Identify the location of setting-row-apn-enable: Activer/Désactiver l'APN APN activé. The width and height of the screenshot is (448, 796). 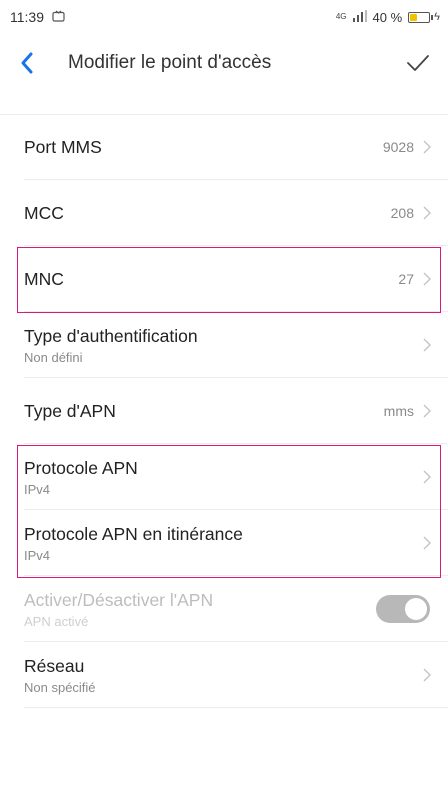
(224, 609).